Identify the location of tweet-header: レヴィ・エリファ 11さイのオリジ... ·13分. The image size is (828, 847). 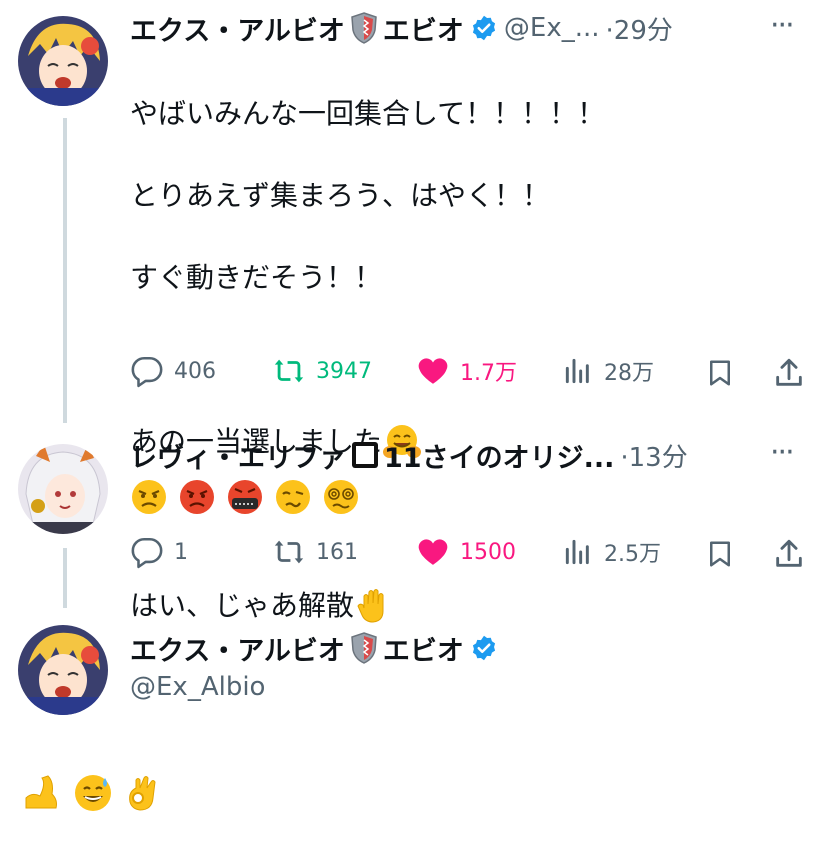
(409, 455).